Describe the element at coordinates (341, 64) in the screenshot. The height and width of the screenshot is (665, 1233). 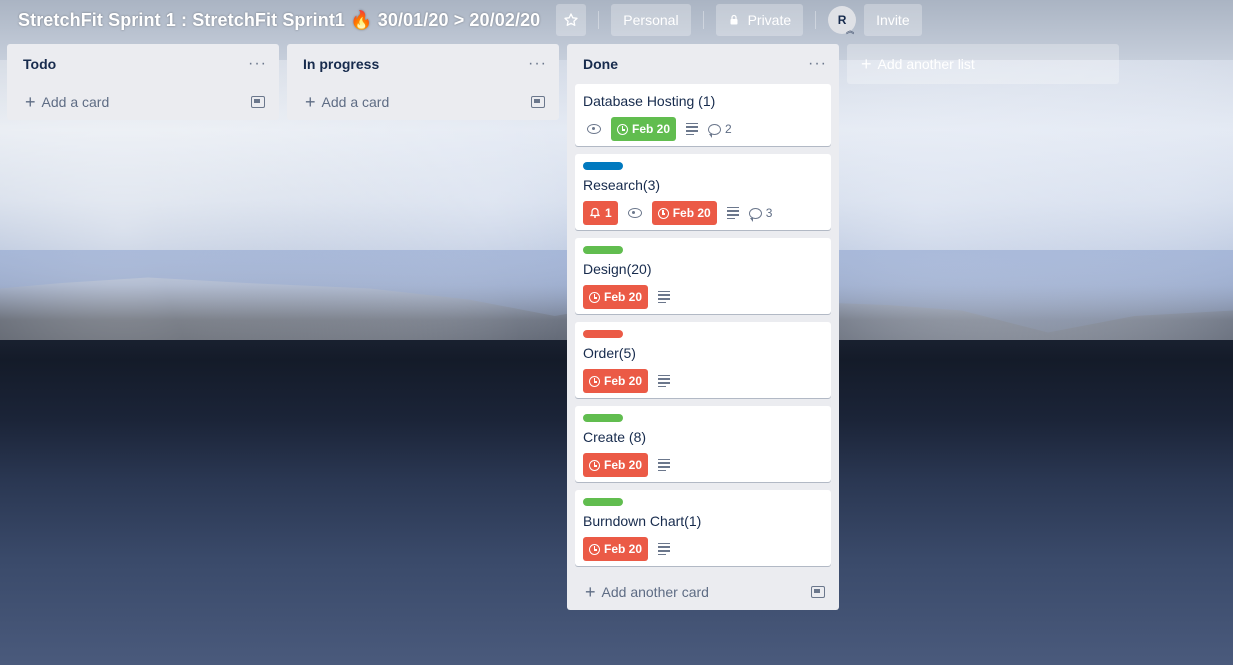
I see `list-title: In progress` at that location.